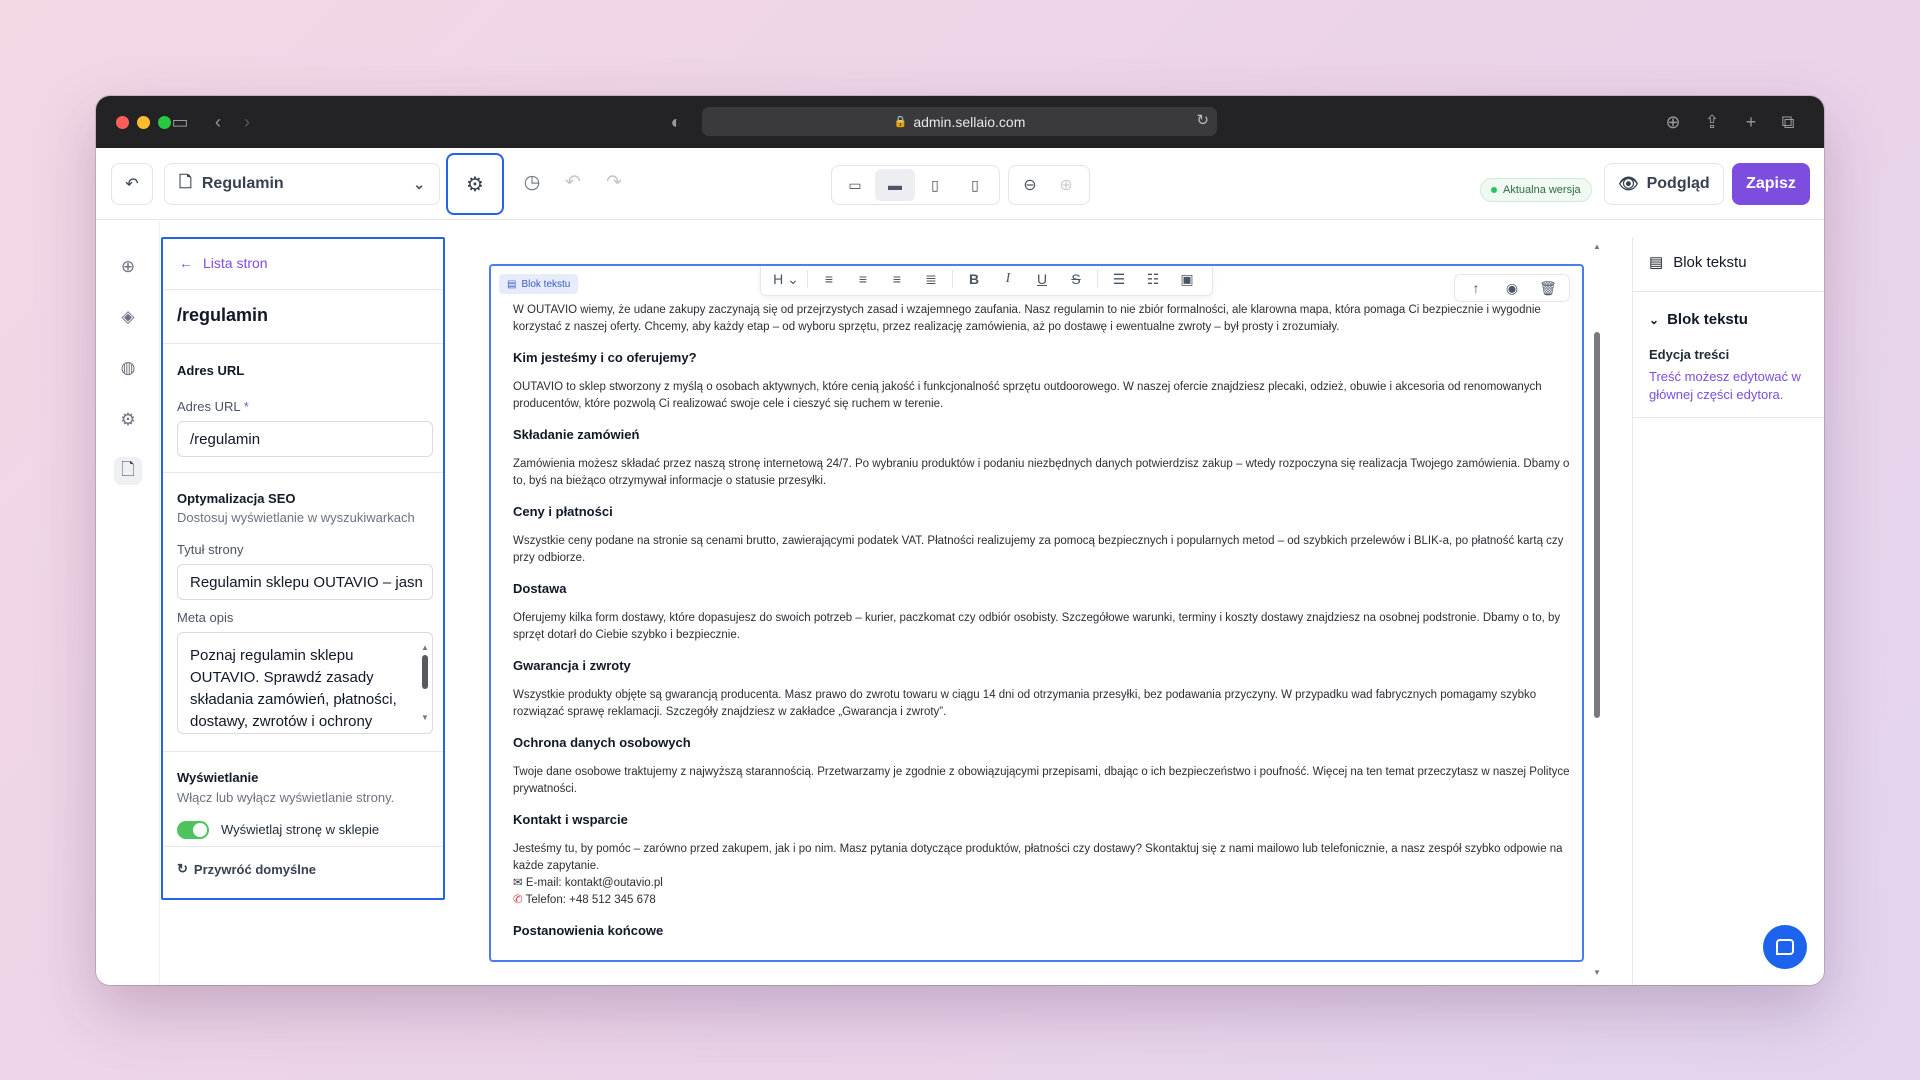 The height and width of the screenshot is (1080, 1920). I want to click on section-heading: Dostawa, so click(540, 588).